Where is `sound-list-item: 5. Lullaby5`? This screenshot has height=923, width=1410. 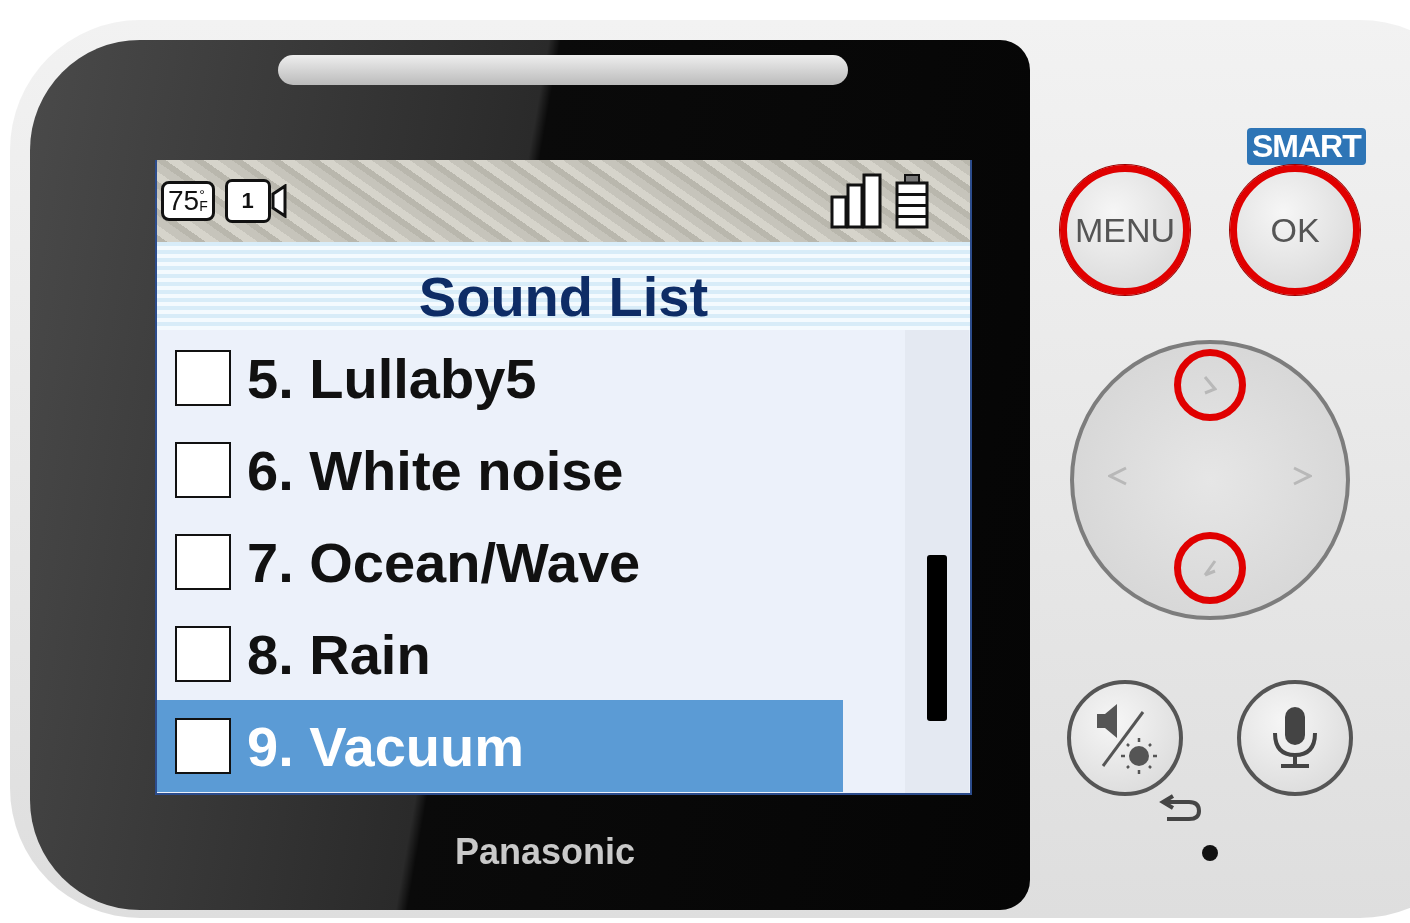 sound-list-item: 5. Lullaby5 is located at coordinates (500, 378).